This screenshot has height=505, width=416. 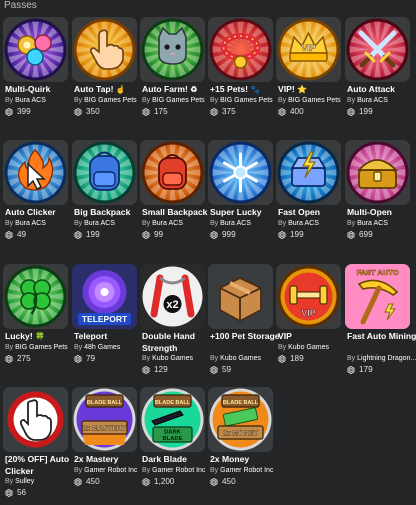 I want to click on pass-card: Small Backpack By Bura ACS 99, so click(x=173, y=199).